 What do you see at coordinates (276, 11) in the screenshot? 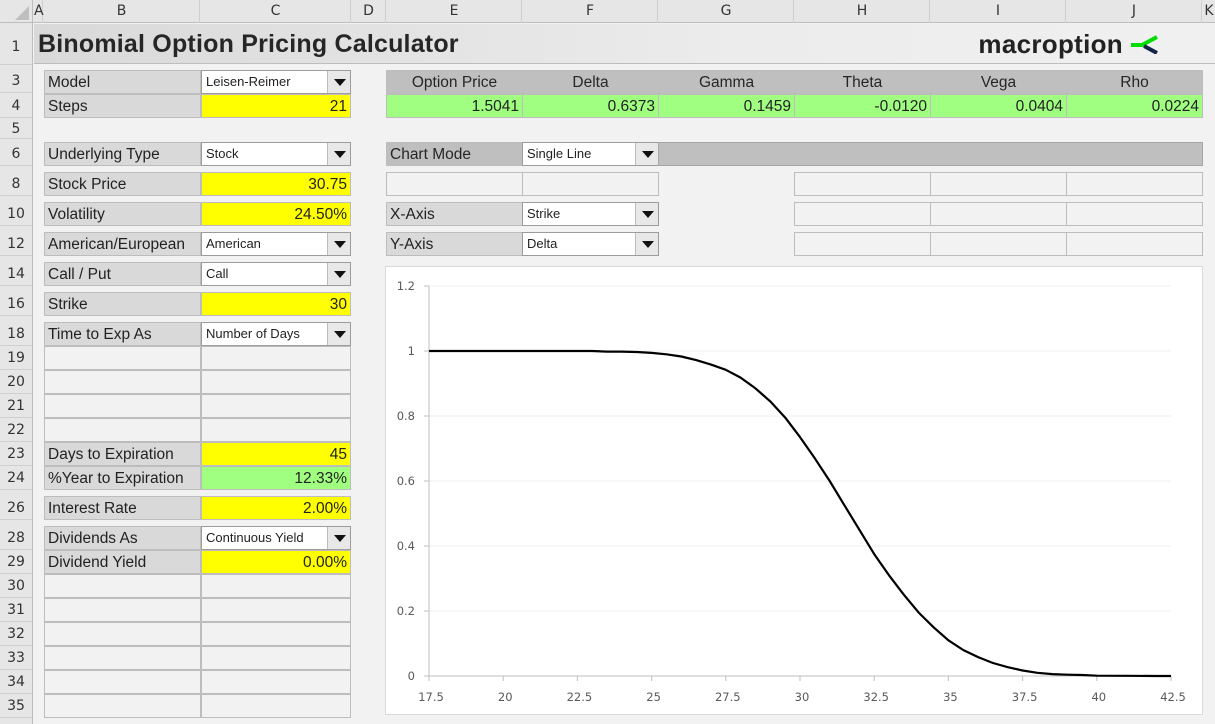
I see `column-header-c: C` at bounding box center [276, 11].